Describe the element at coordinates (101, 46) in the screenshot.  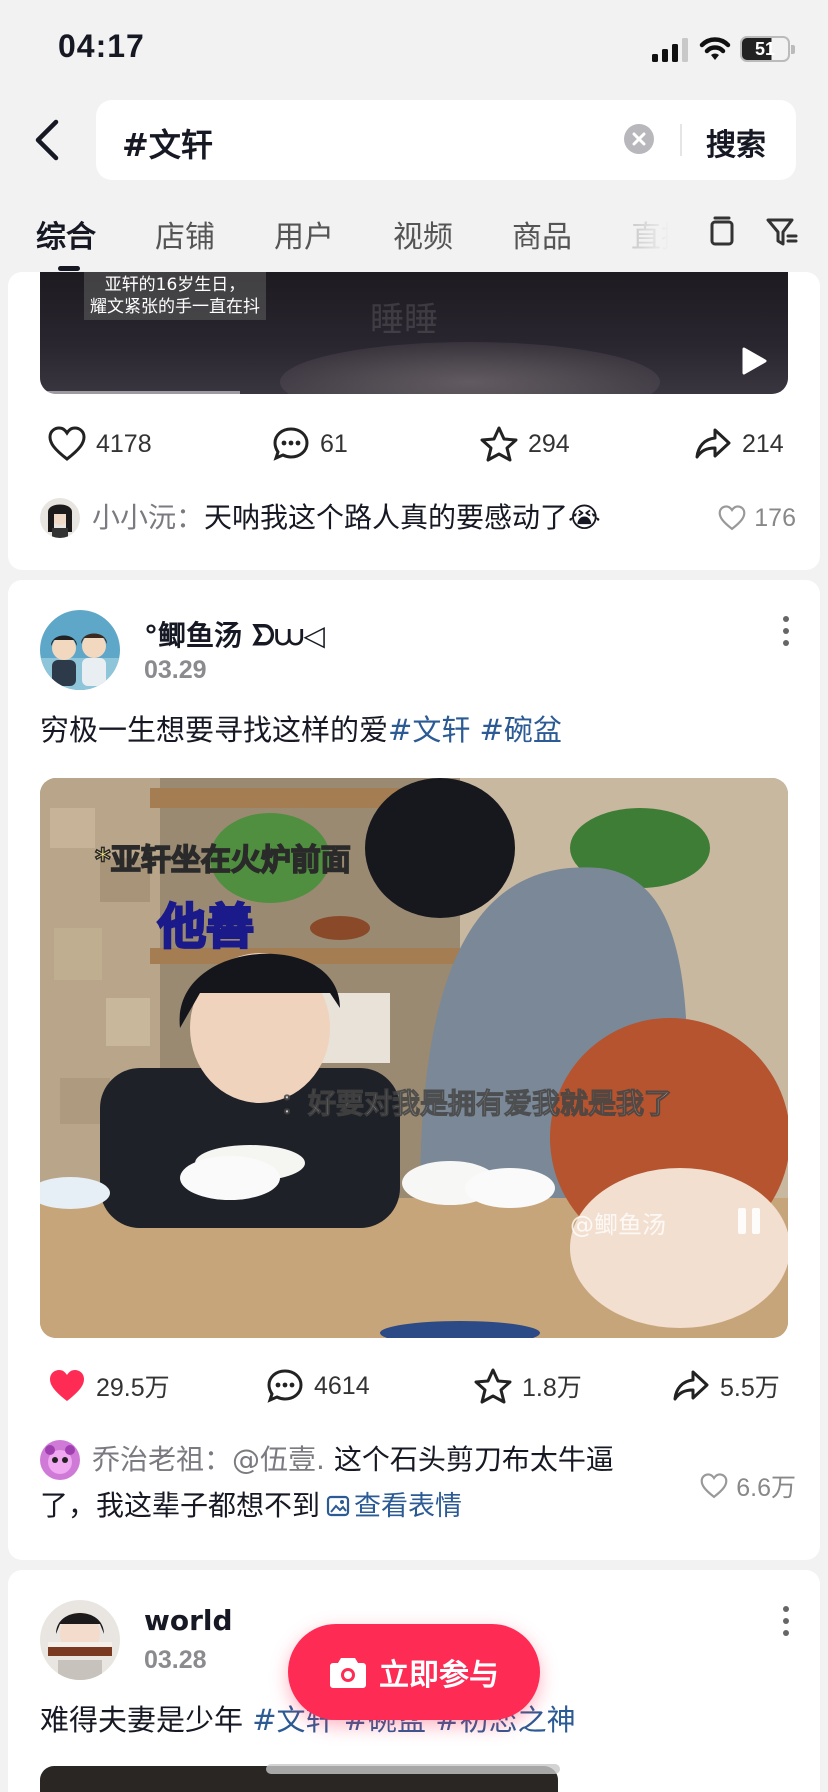
I see `status-time: 04:17` at that location.